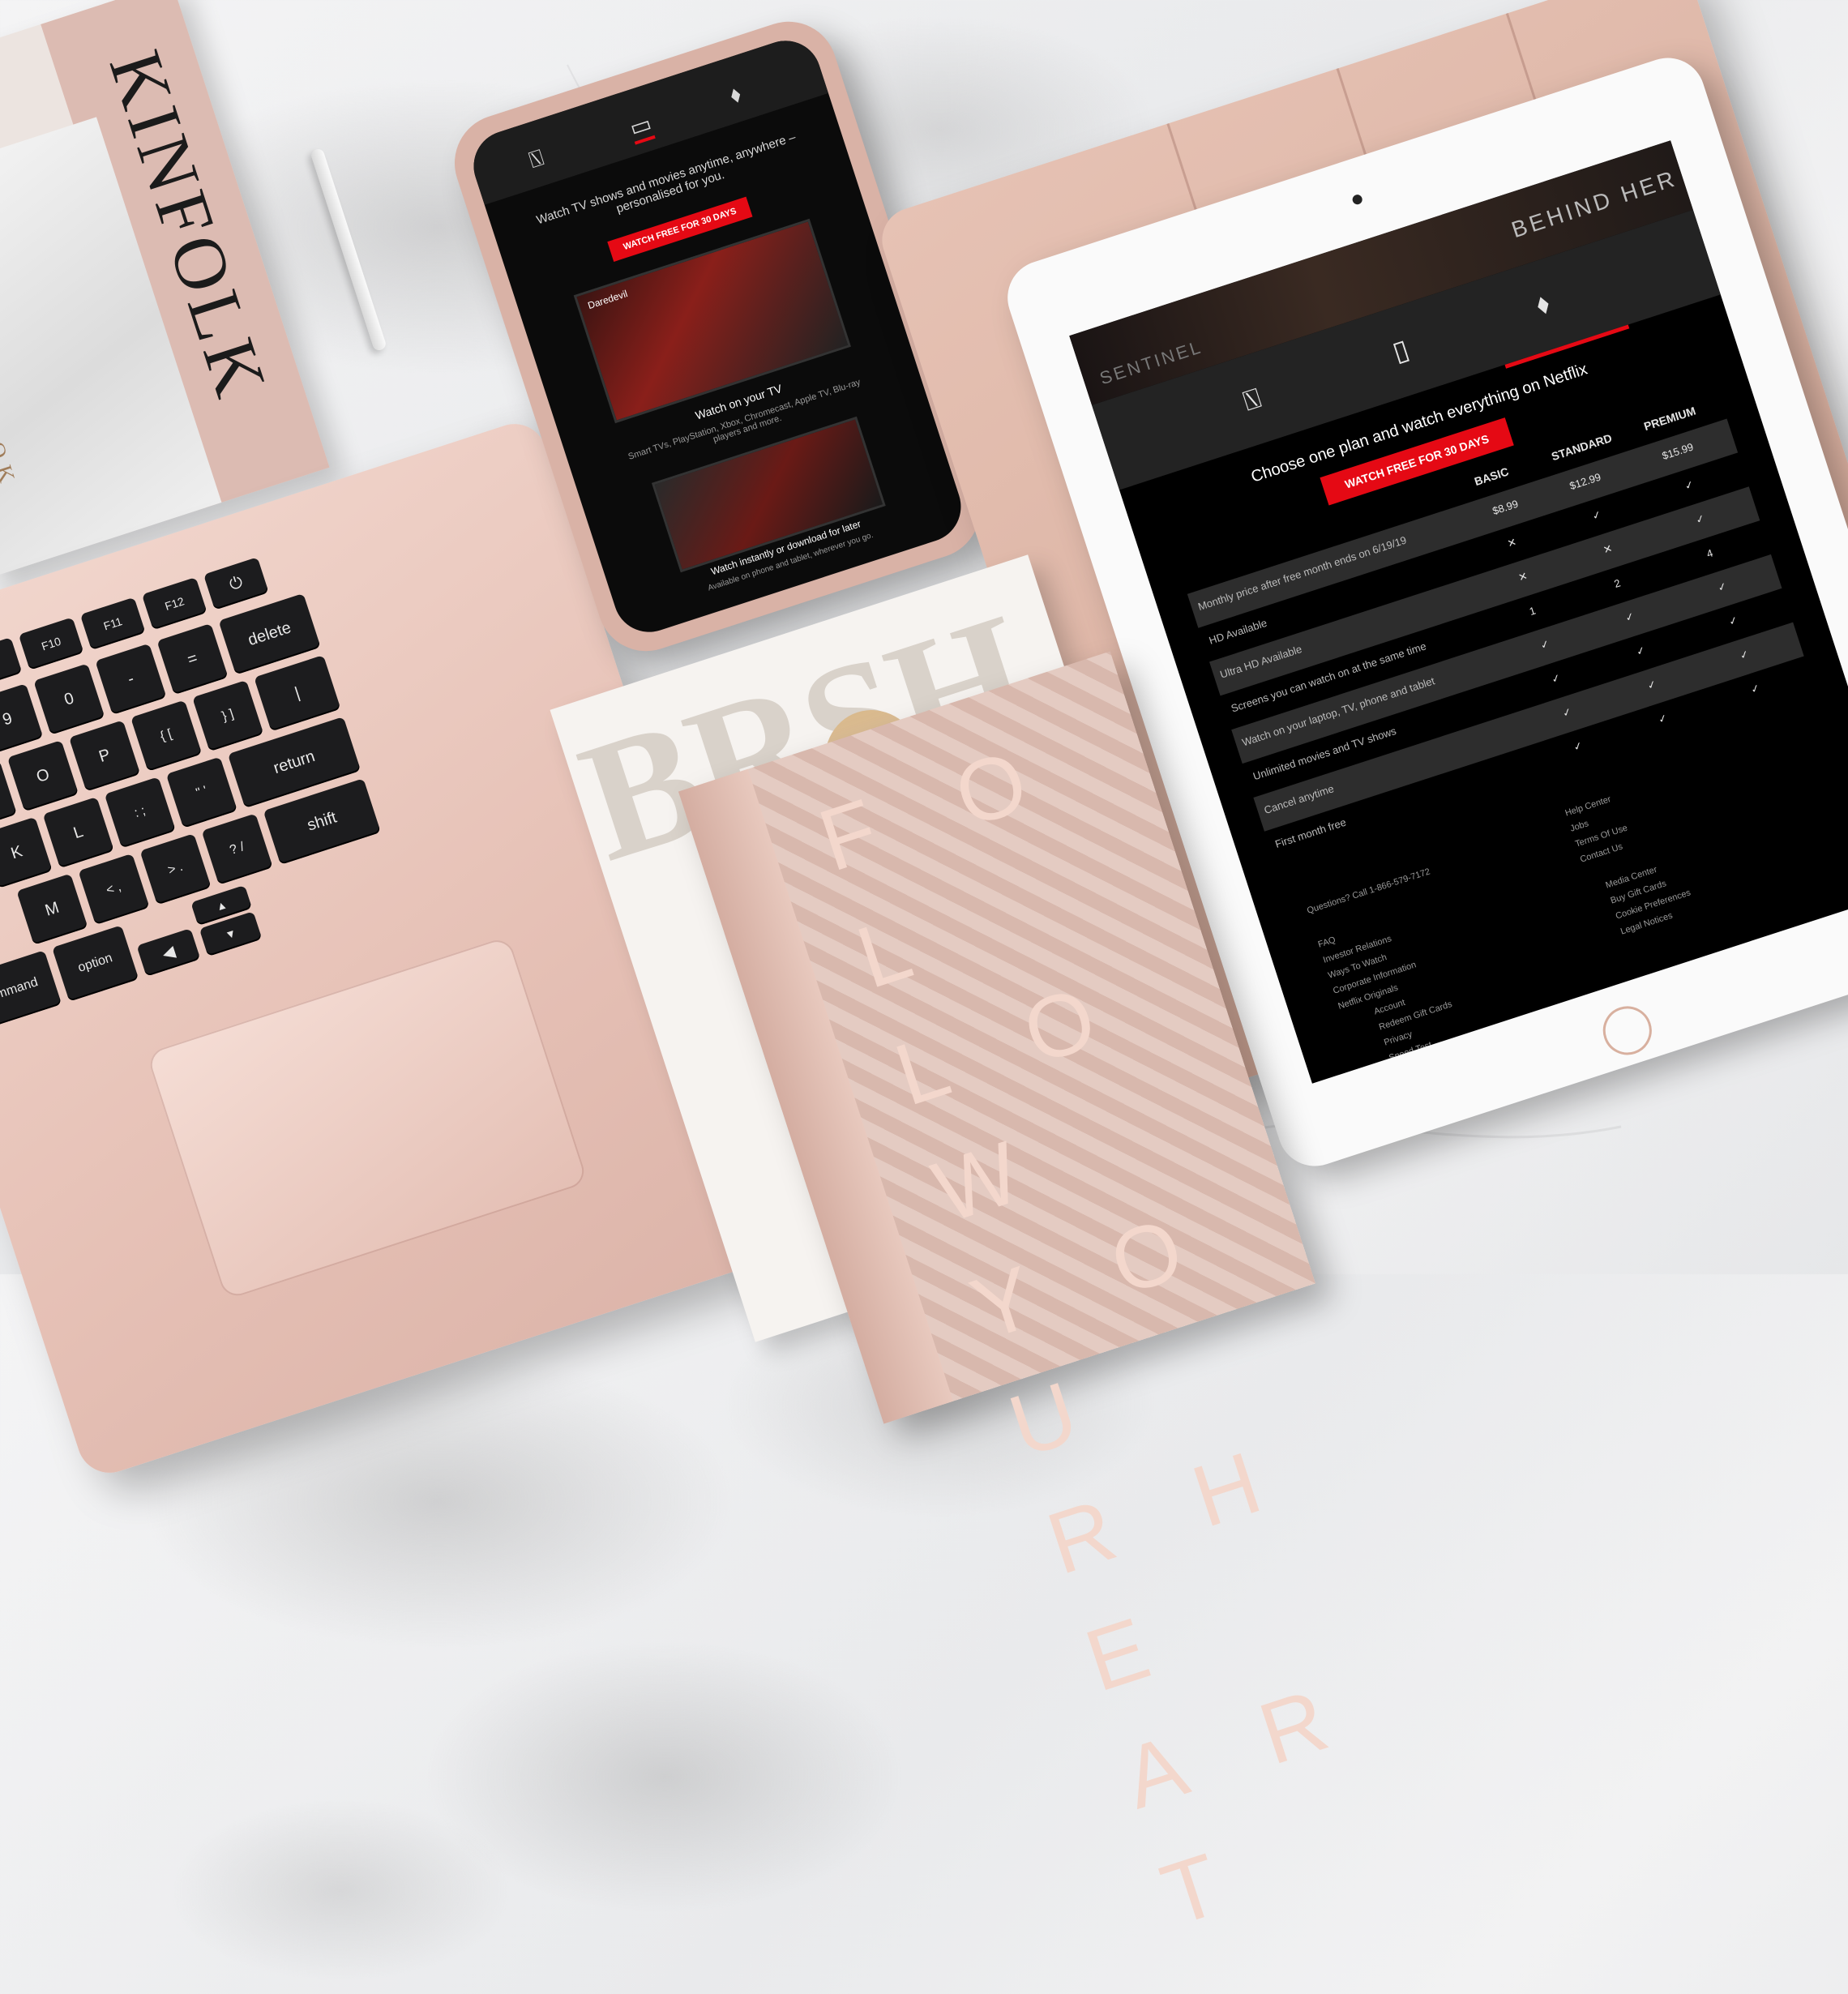 The image size is (1848, 1994). I want to click on tv-icon: ▭, so click(641, 127).